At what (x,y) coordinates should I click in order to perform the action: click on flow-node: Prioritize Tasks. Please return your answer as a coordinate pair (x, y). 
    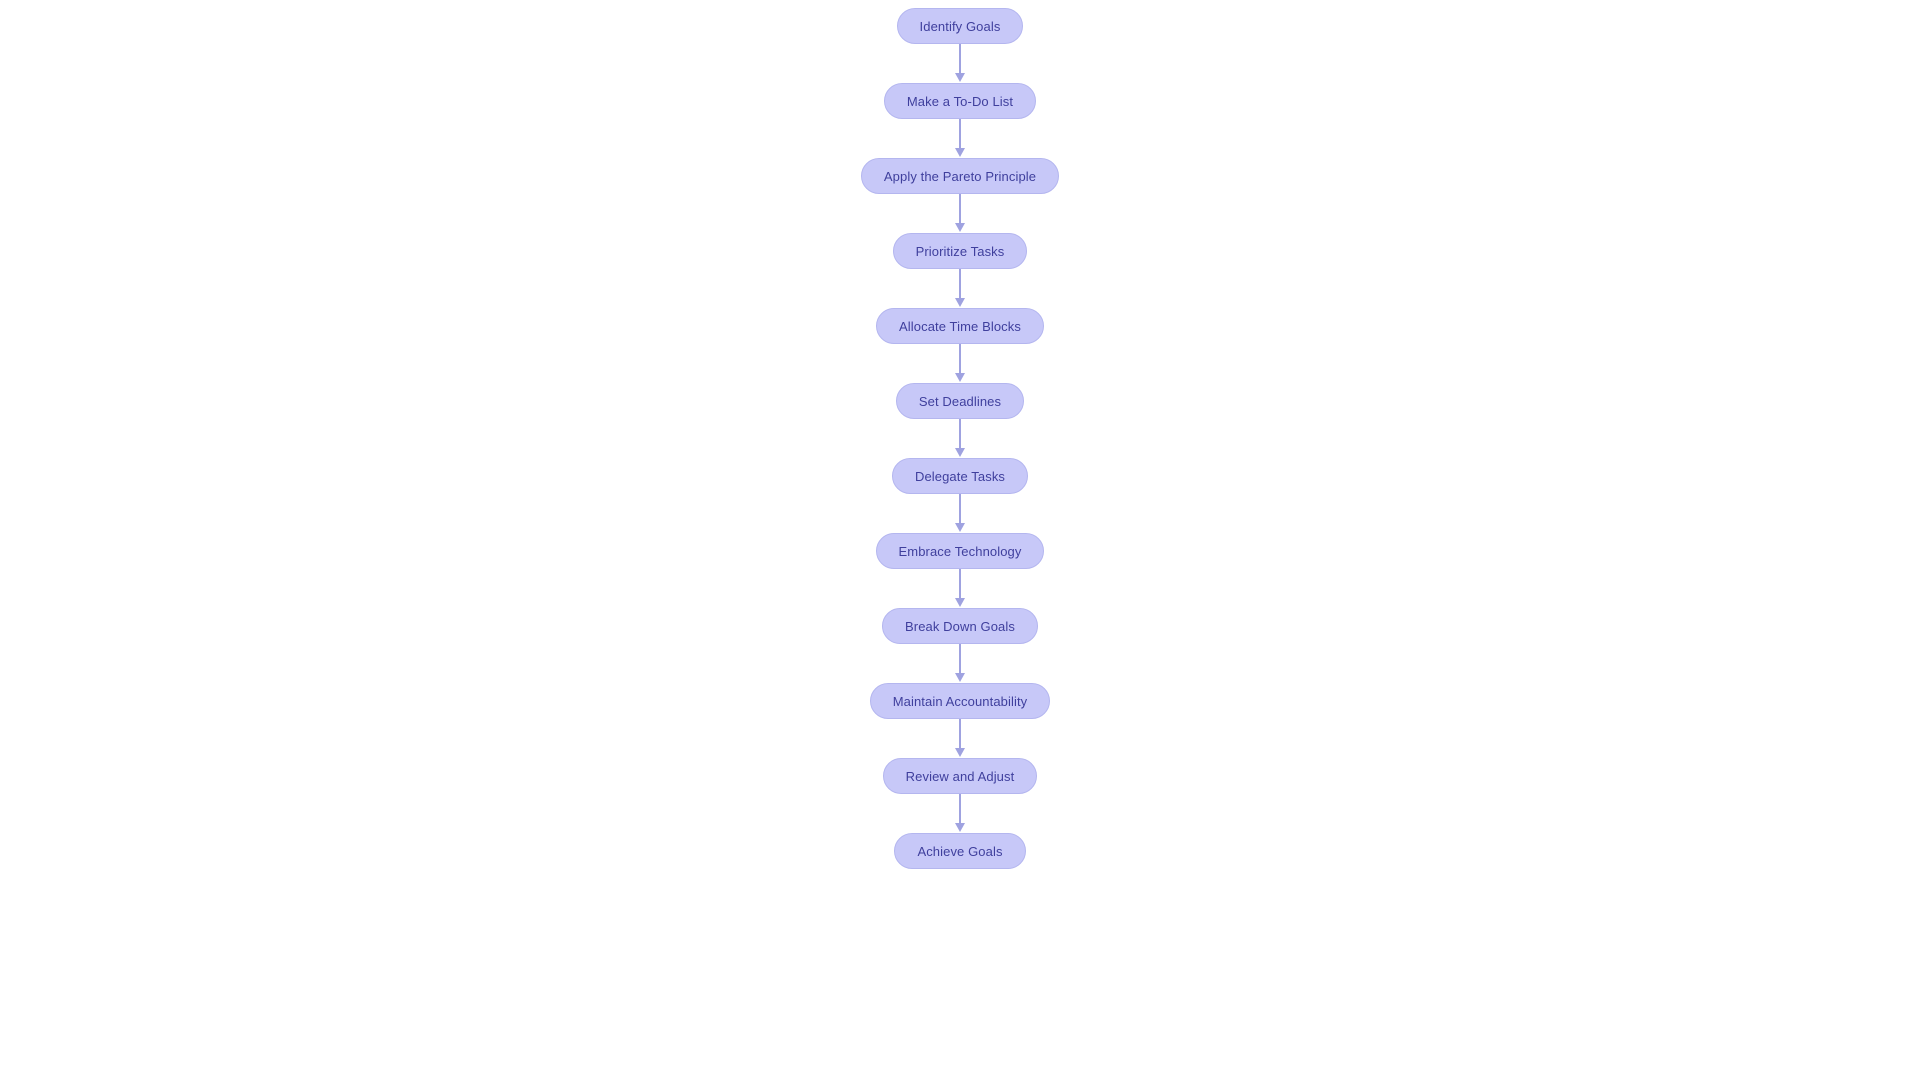
    Looking at the image, I should click on (960, 251).